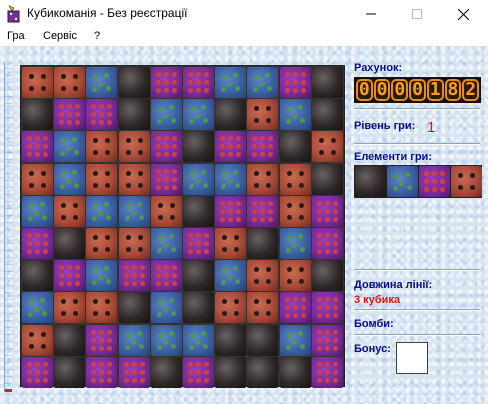  I want to click on close-button, so click(463, 14).